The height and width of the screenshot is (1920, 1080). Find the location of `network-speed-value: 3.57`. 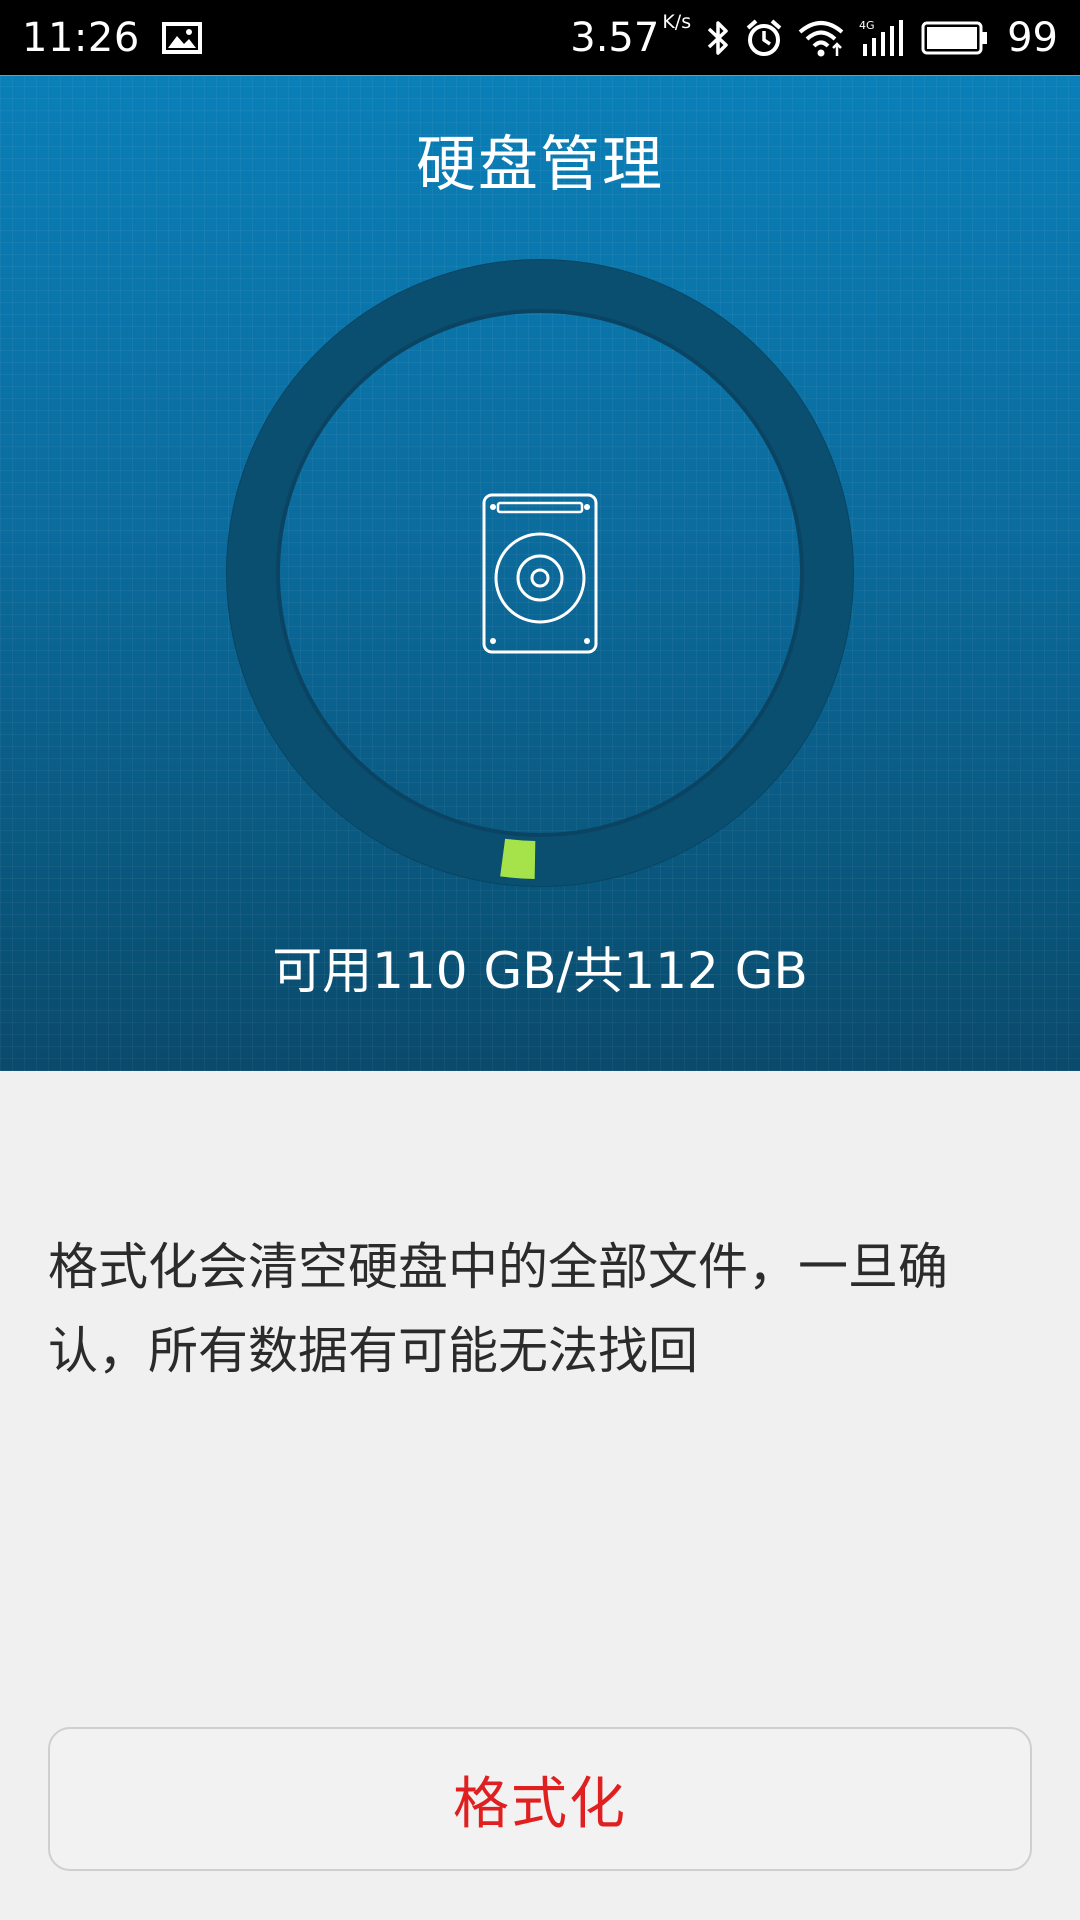

network-speed-value: 3.57 is located at coordinates (615, 37).